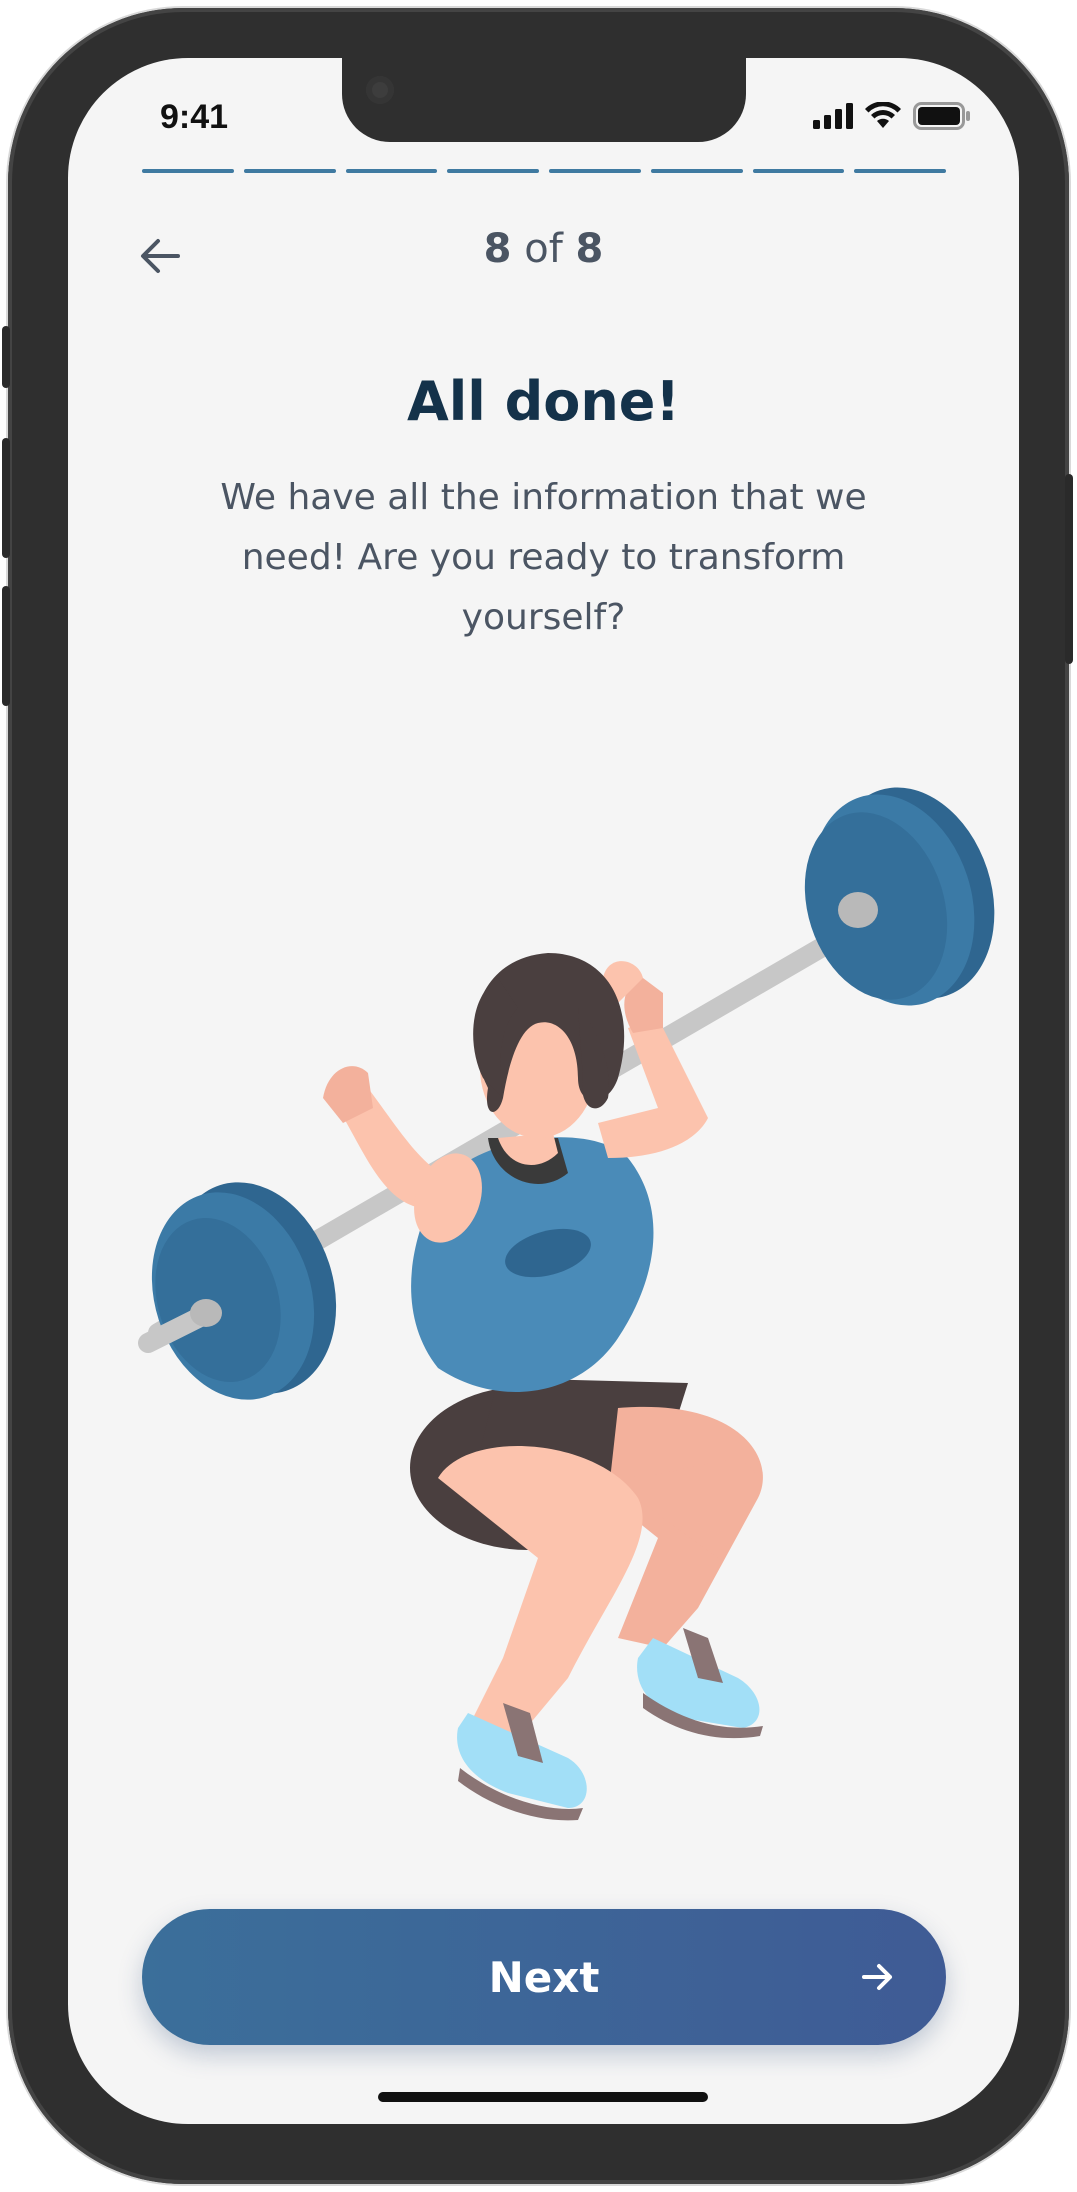 Image resolution: width=1077 pixels, height=2192 pixels. I want to click on next-button: Next, so click(544, 1977).